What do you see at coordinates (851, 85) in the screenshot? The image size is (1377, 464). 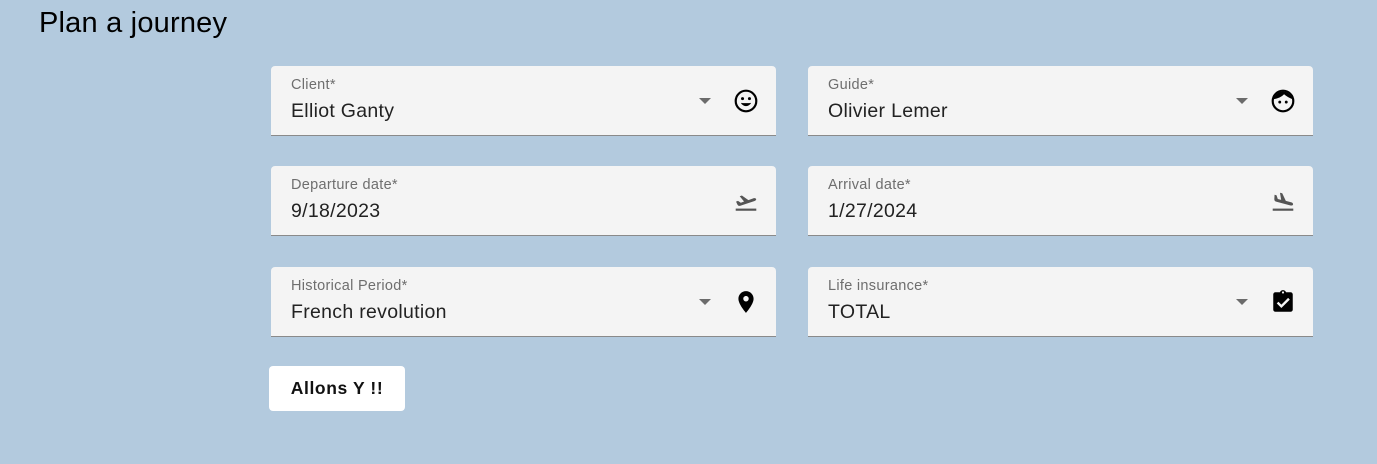 I see `guide-label: Guide*` at bounding box center [851, 85].